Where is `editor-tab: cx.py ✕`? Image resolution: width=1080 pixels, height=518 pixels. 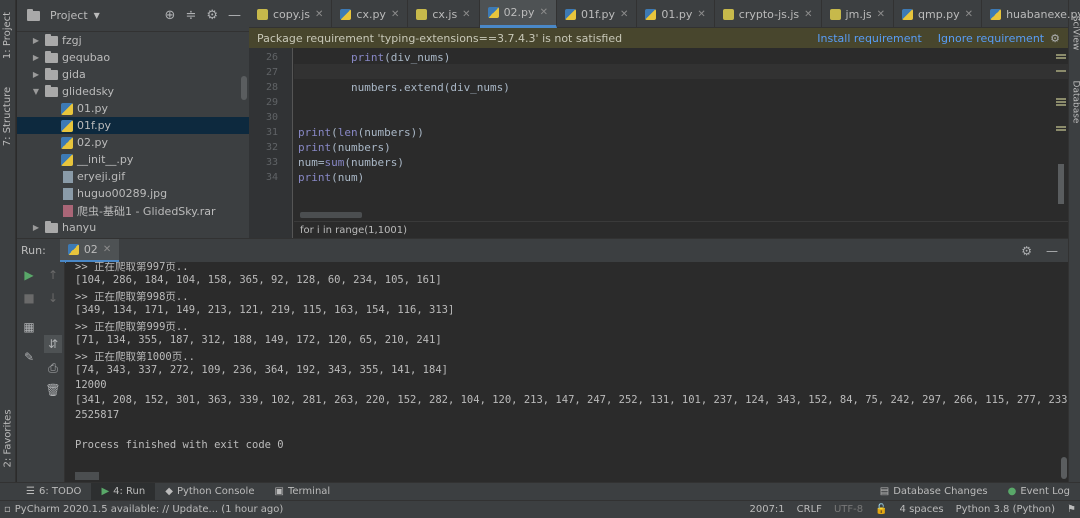 editor-tab: cx.py ✕ is located at coordinates (370, 14).